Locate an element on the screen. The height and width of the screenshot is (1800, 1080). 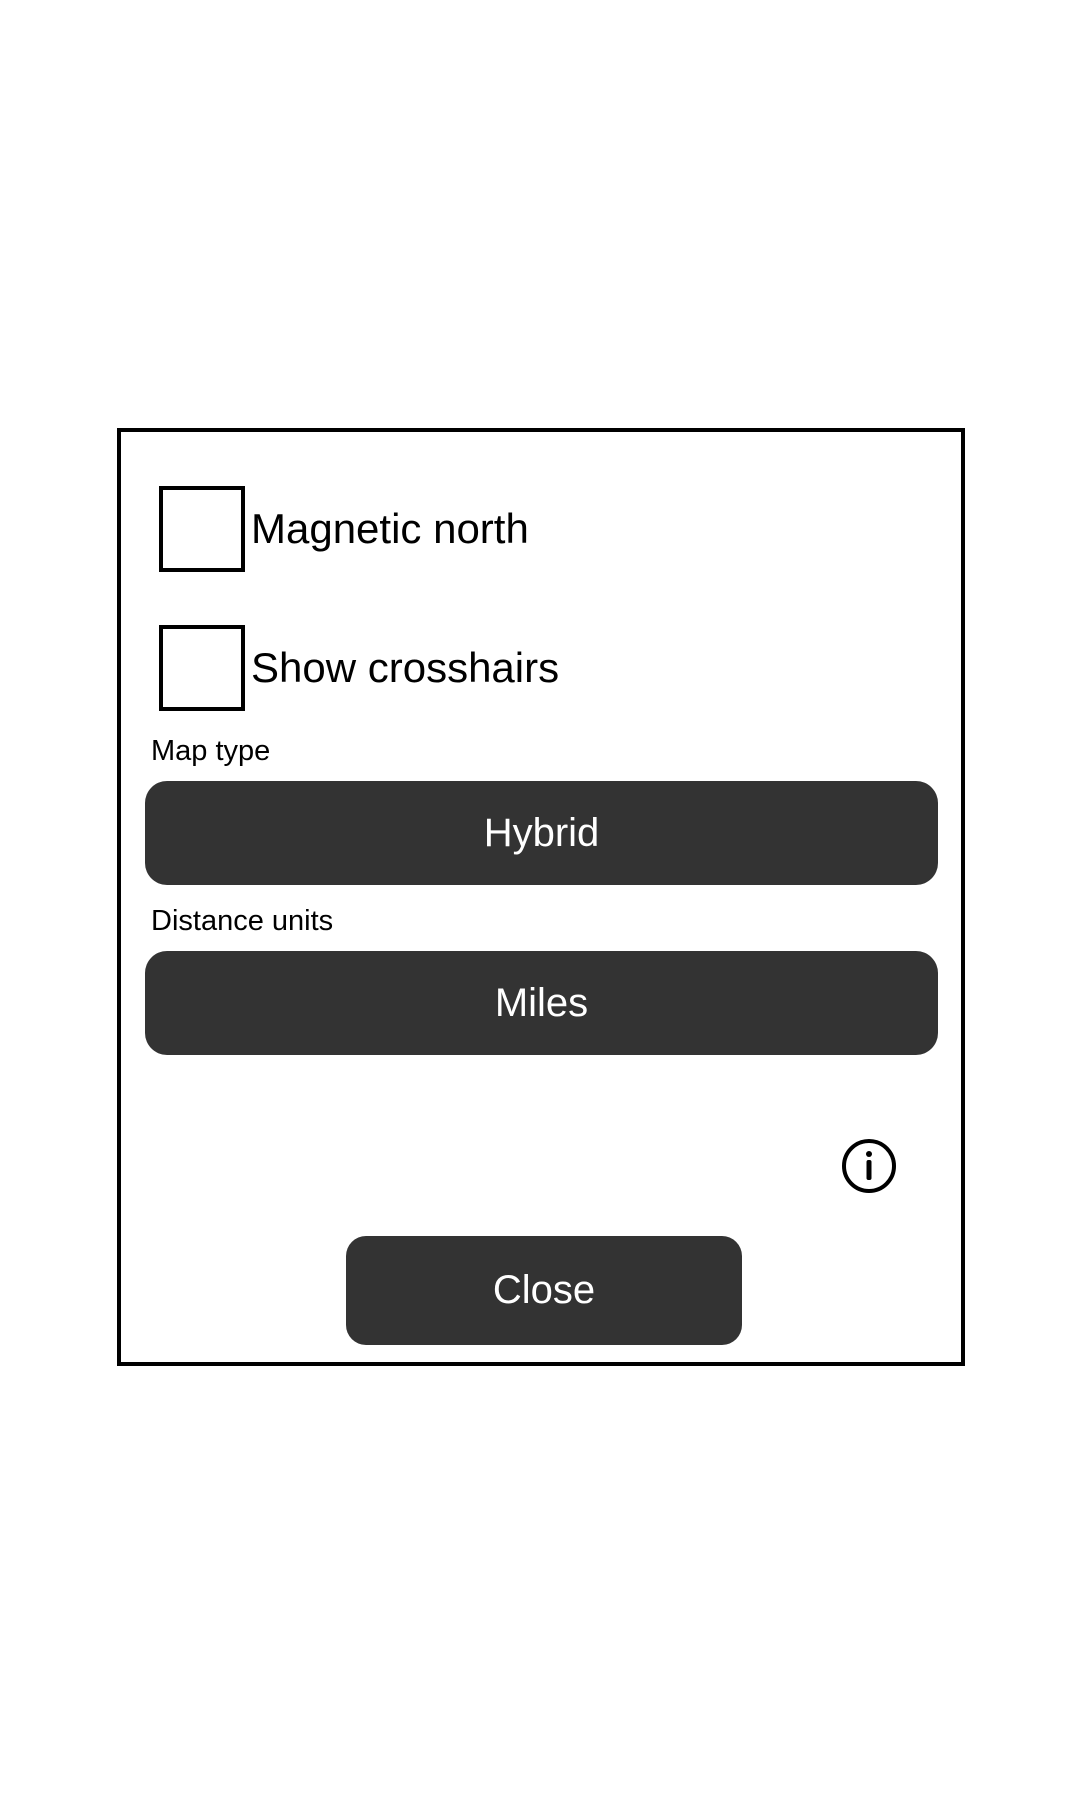
info-circle-icon is located at coordinates (869, 1166).